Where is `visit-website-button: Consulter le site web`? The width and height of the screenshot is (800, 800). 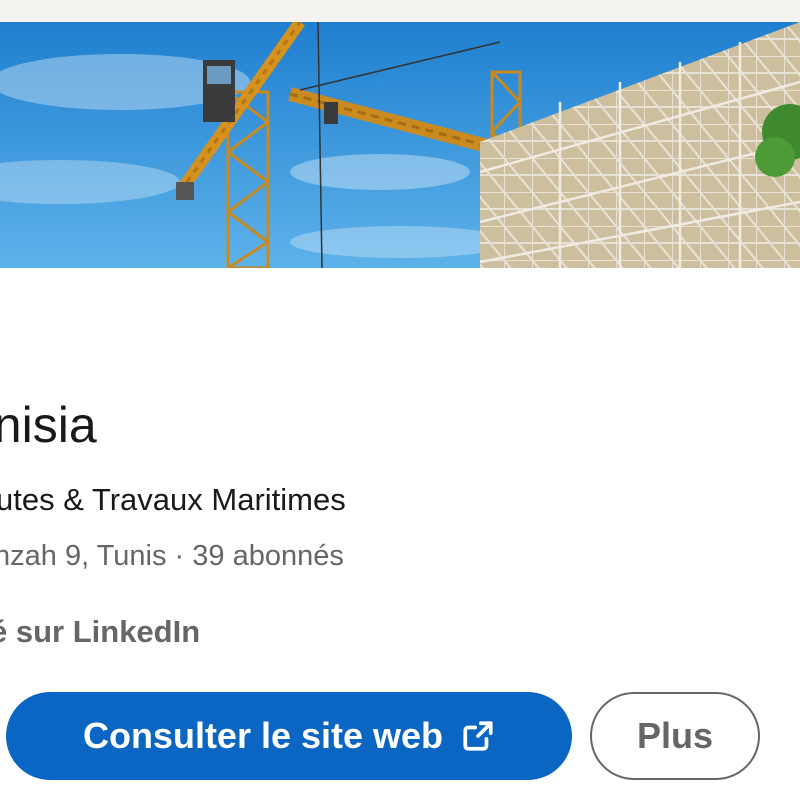
visit-website-button: Consulter le site web is located at coordinates (289, 736).